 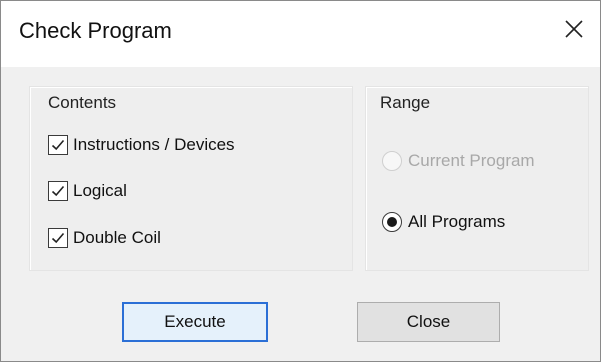 What do you see at coordinates (95, 30) in the screenshot?
I see `dialog-title: Check Program` at bounding box center [95, 30].